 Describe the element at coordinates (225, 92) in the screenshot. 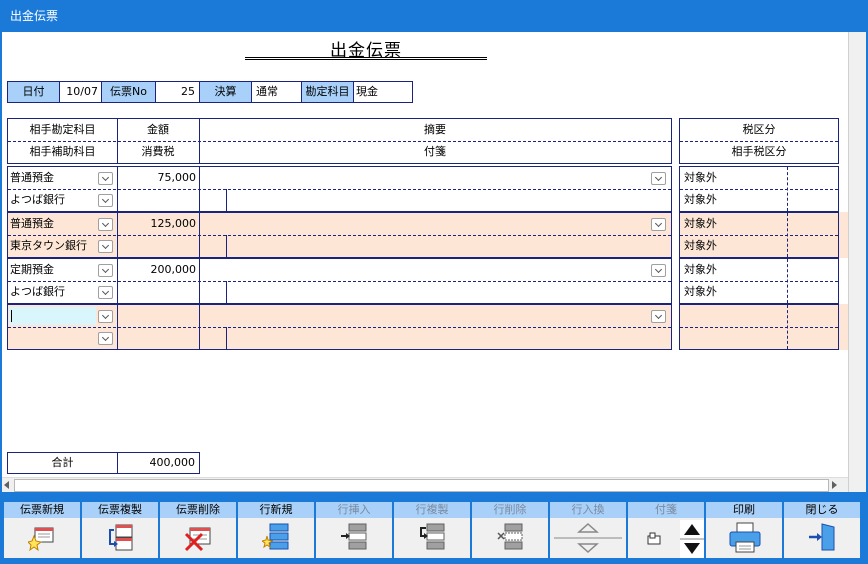

I see `settlement-label: 決算` at that location.